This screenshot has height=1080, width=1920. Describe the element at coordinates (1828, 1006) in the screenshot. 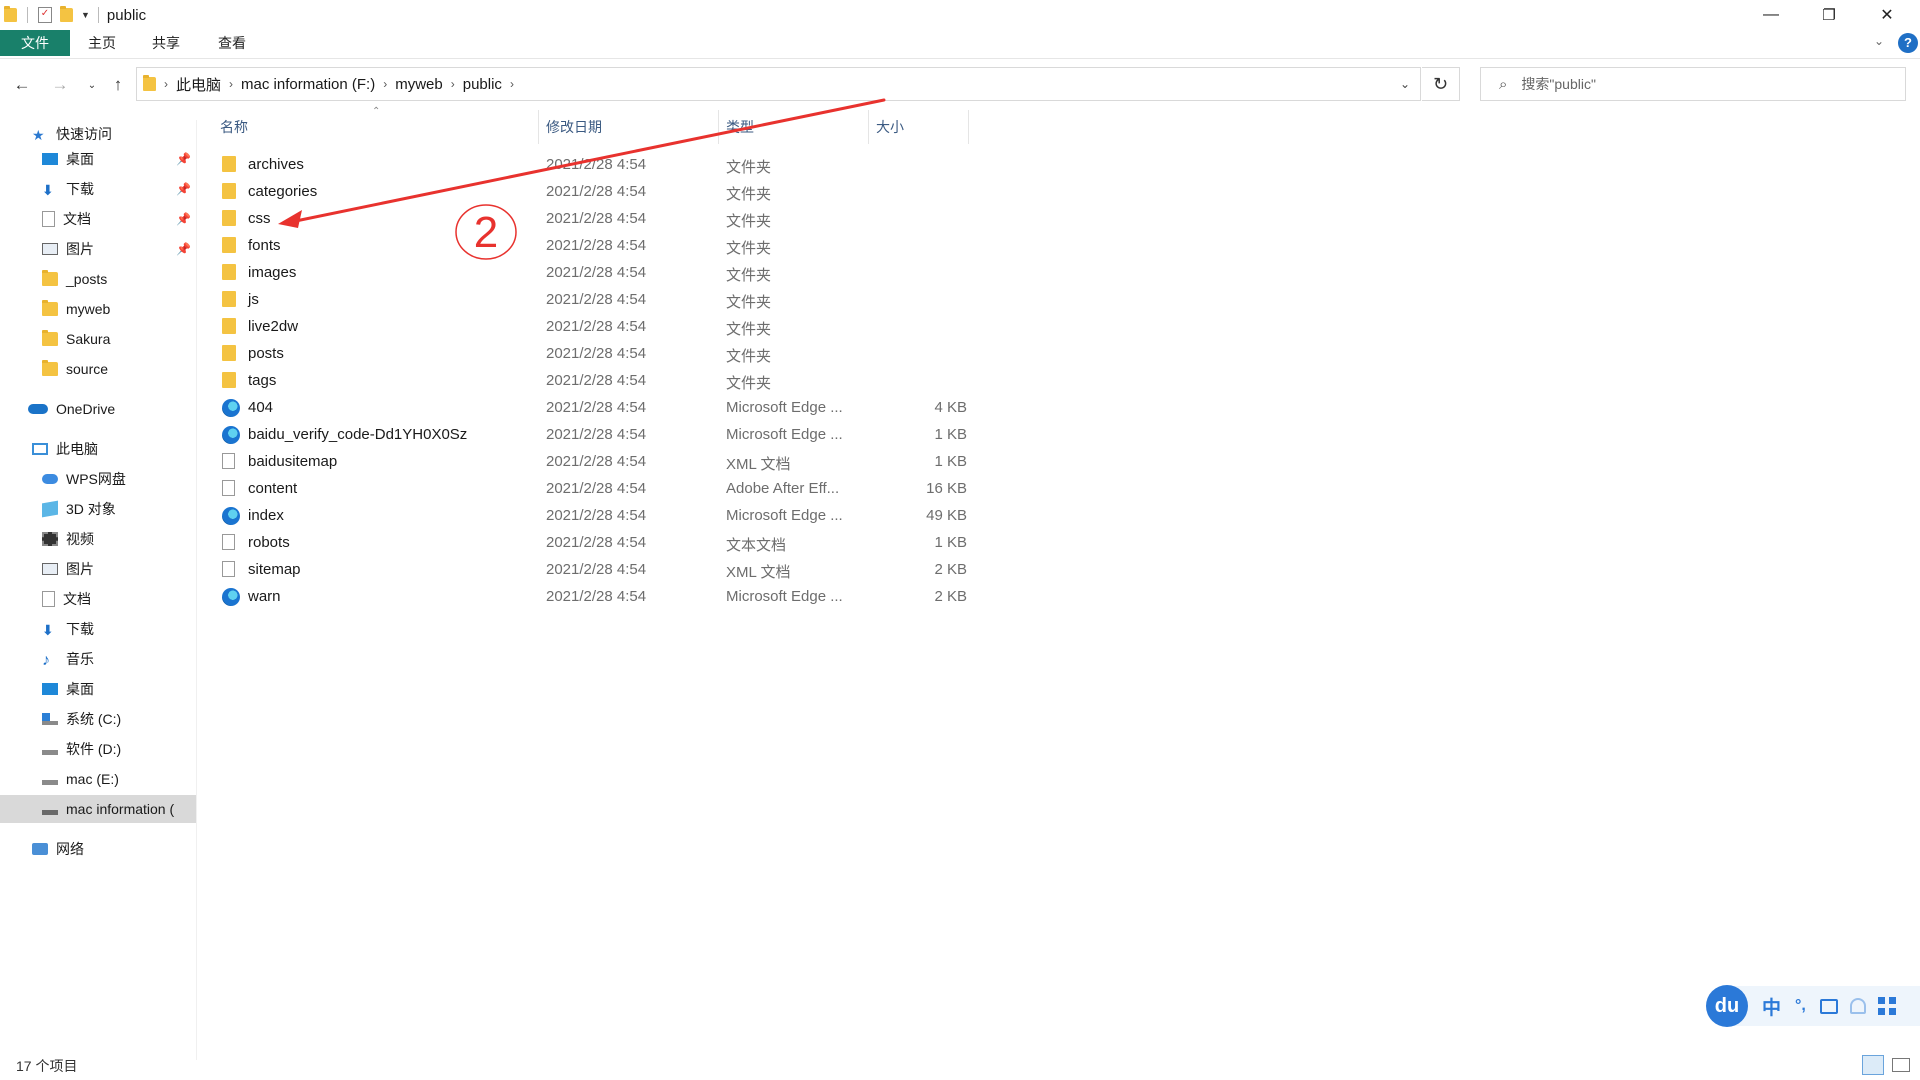

I see `ime-toolbox-icon` at that location.